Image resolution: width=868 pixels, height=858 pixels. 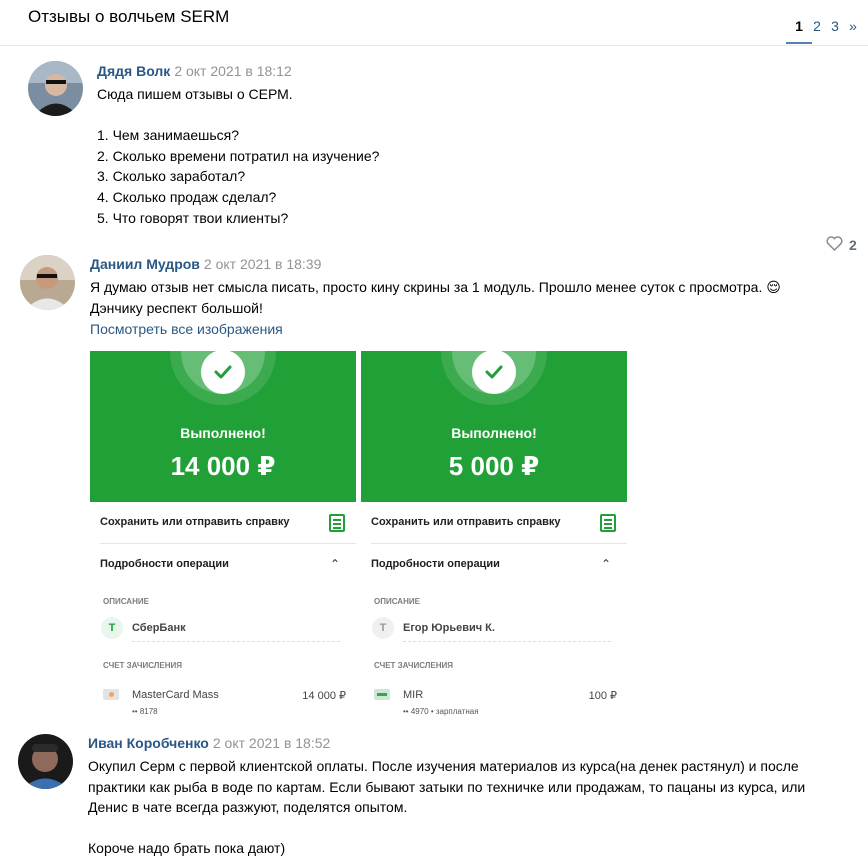 What do you see at coordinates (494, 466) in the screenshot?
I see `receipt-amount: 5 000 ₽` at bounding box center [494, 466].